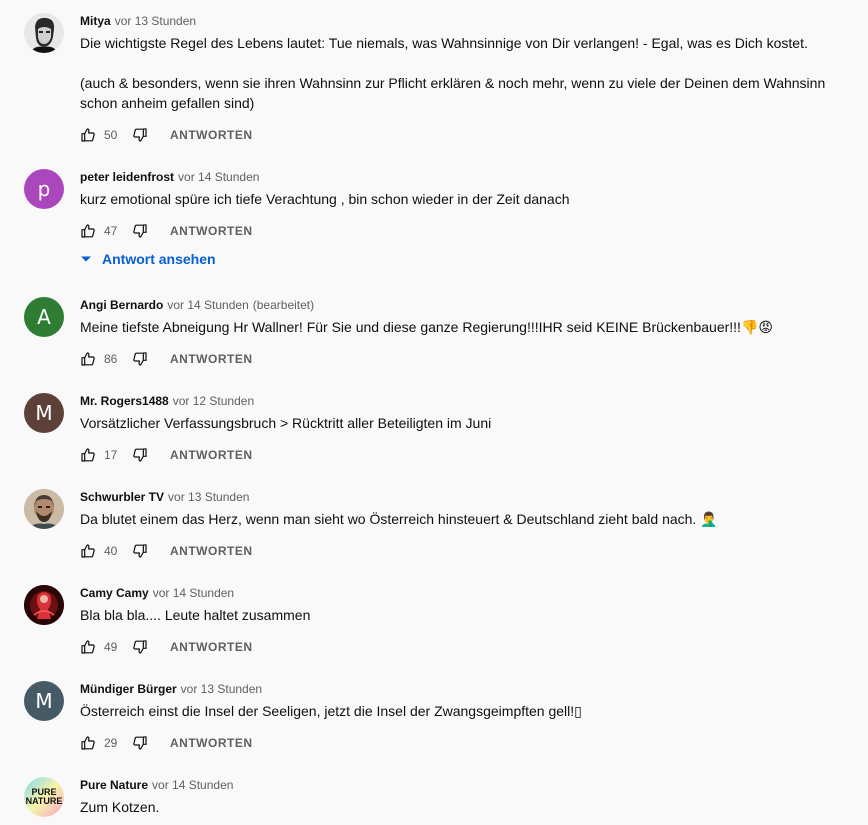  I want to click on avatar: PURE NATURE, so click(44, 797).